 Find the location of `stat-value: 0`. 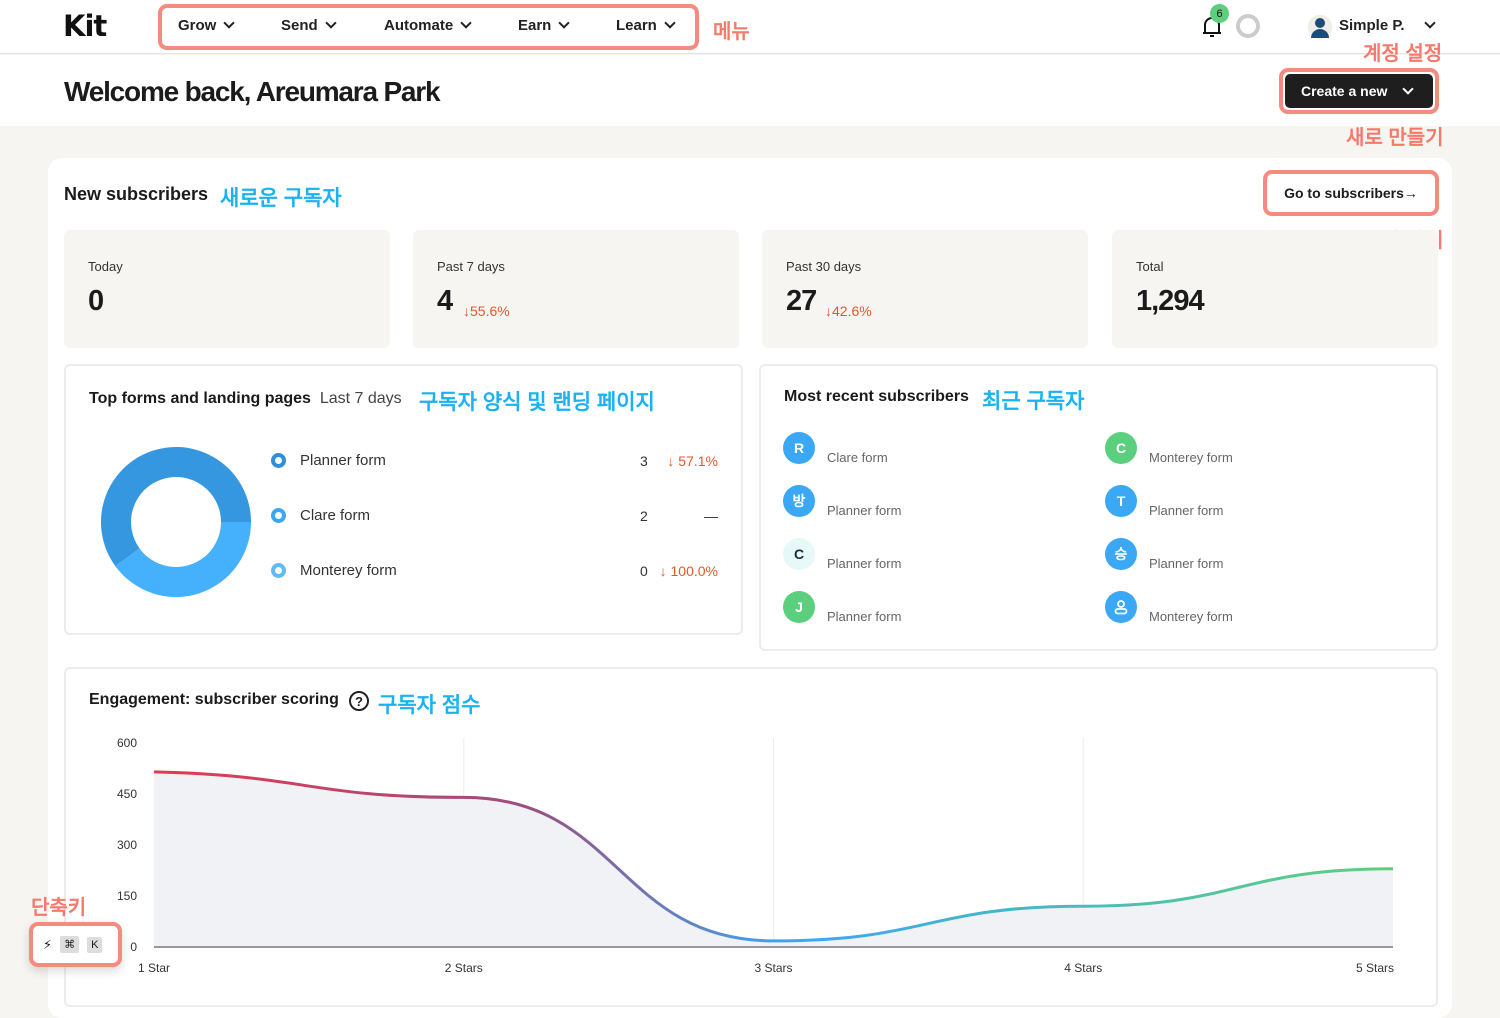

stat-value: 0 is located at coordinates (96, 301).